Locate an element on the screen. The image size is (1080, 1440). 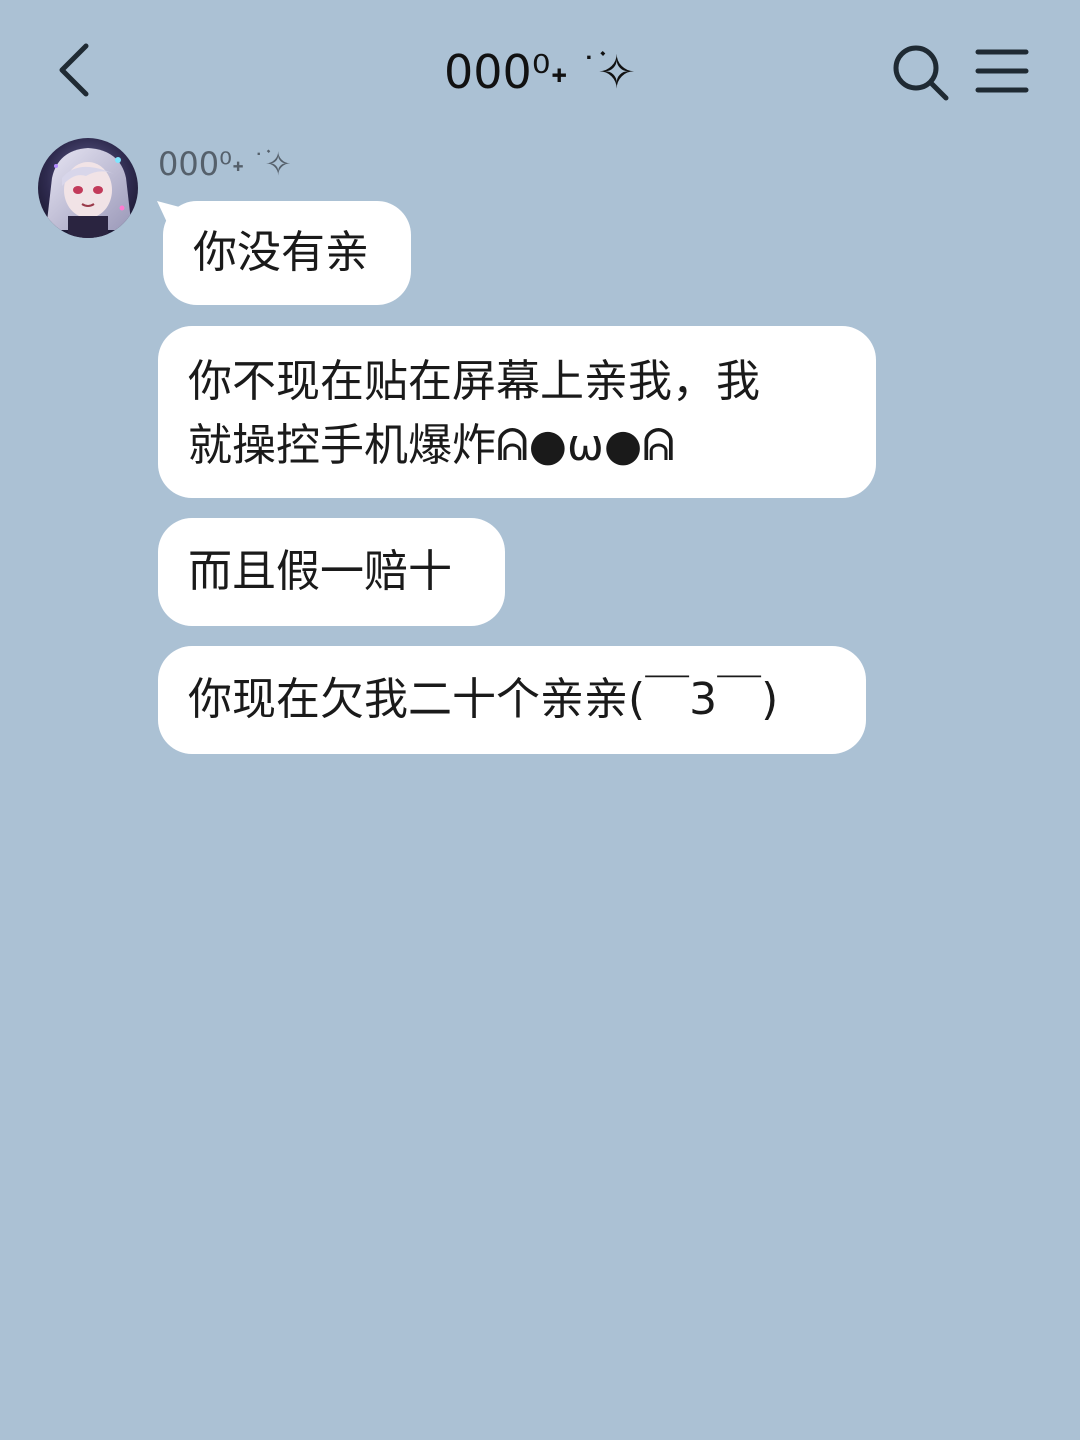
message-bubble: 而且假一赔十 is located at coordinates (331, 572).